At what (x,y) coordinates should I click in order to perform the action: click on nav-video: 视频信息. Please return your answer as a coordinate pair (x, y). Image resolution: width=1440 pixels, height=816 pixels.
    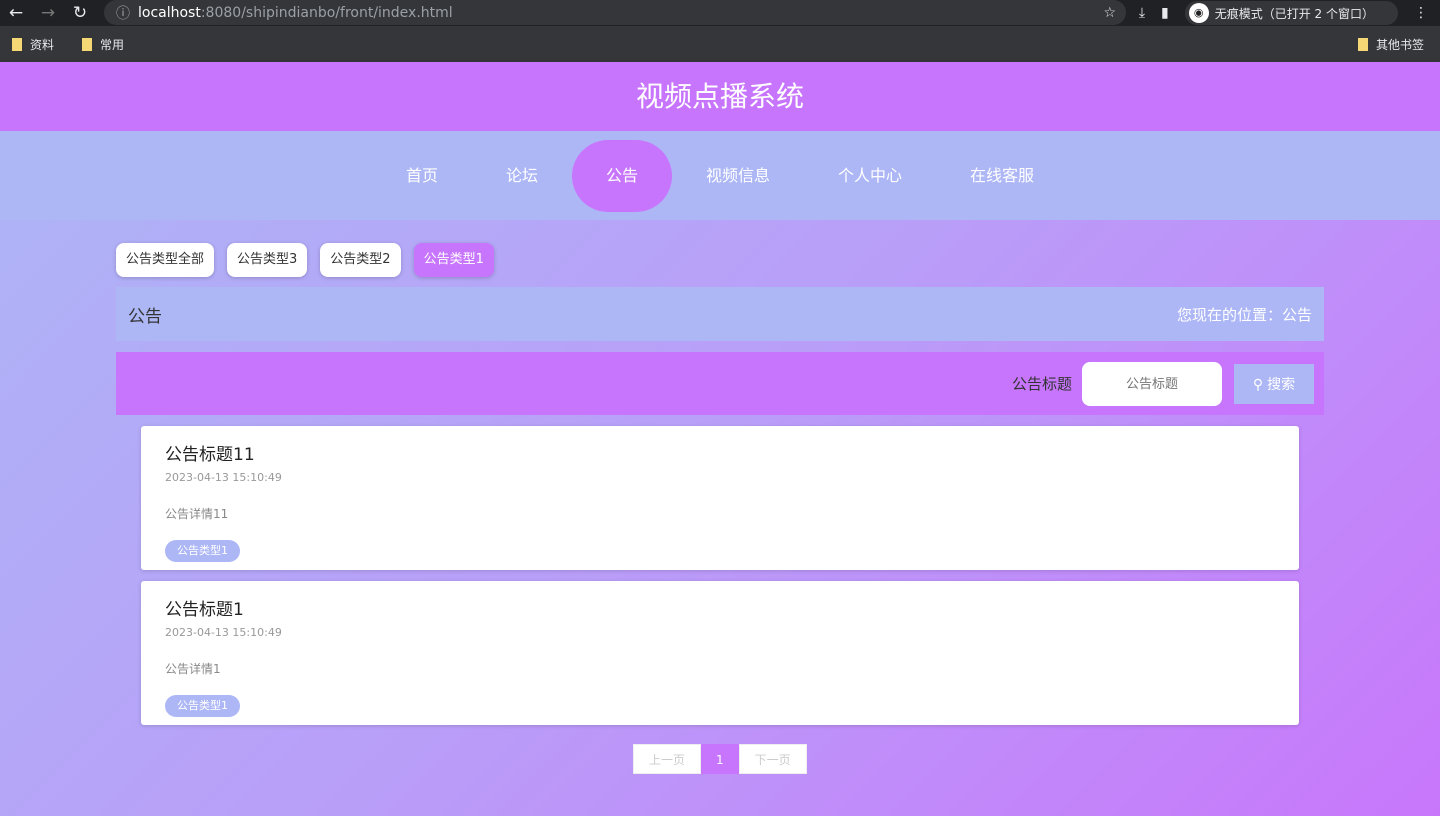
    Looking at the image, I should click on (738, 176).